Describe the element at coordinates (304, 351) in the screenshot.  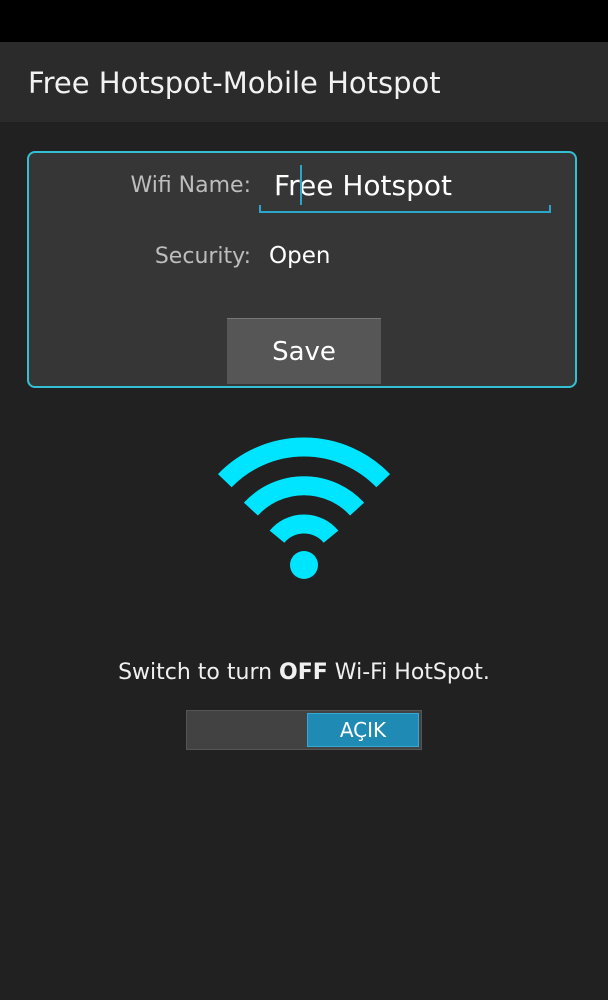
I see `save-button: Save` at that location.